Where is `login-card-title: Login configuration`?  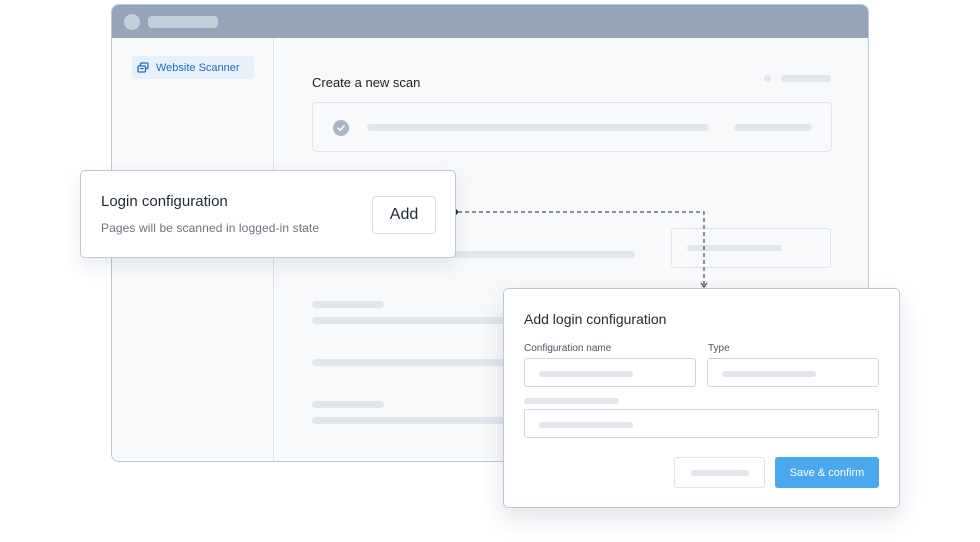
login-card-title: Login configuration is located at coordinates (164, 201).